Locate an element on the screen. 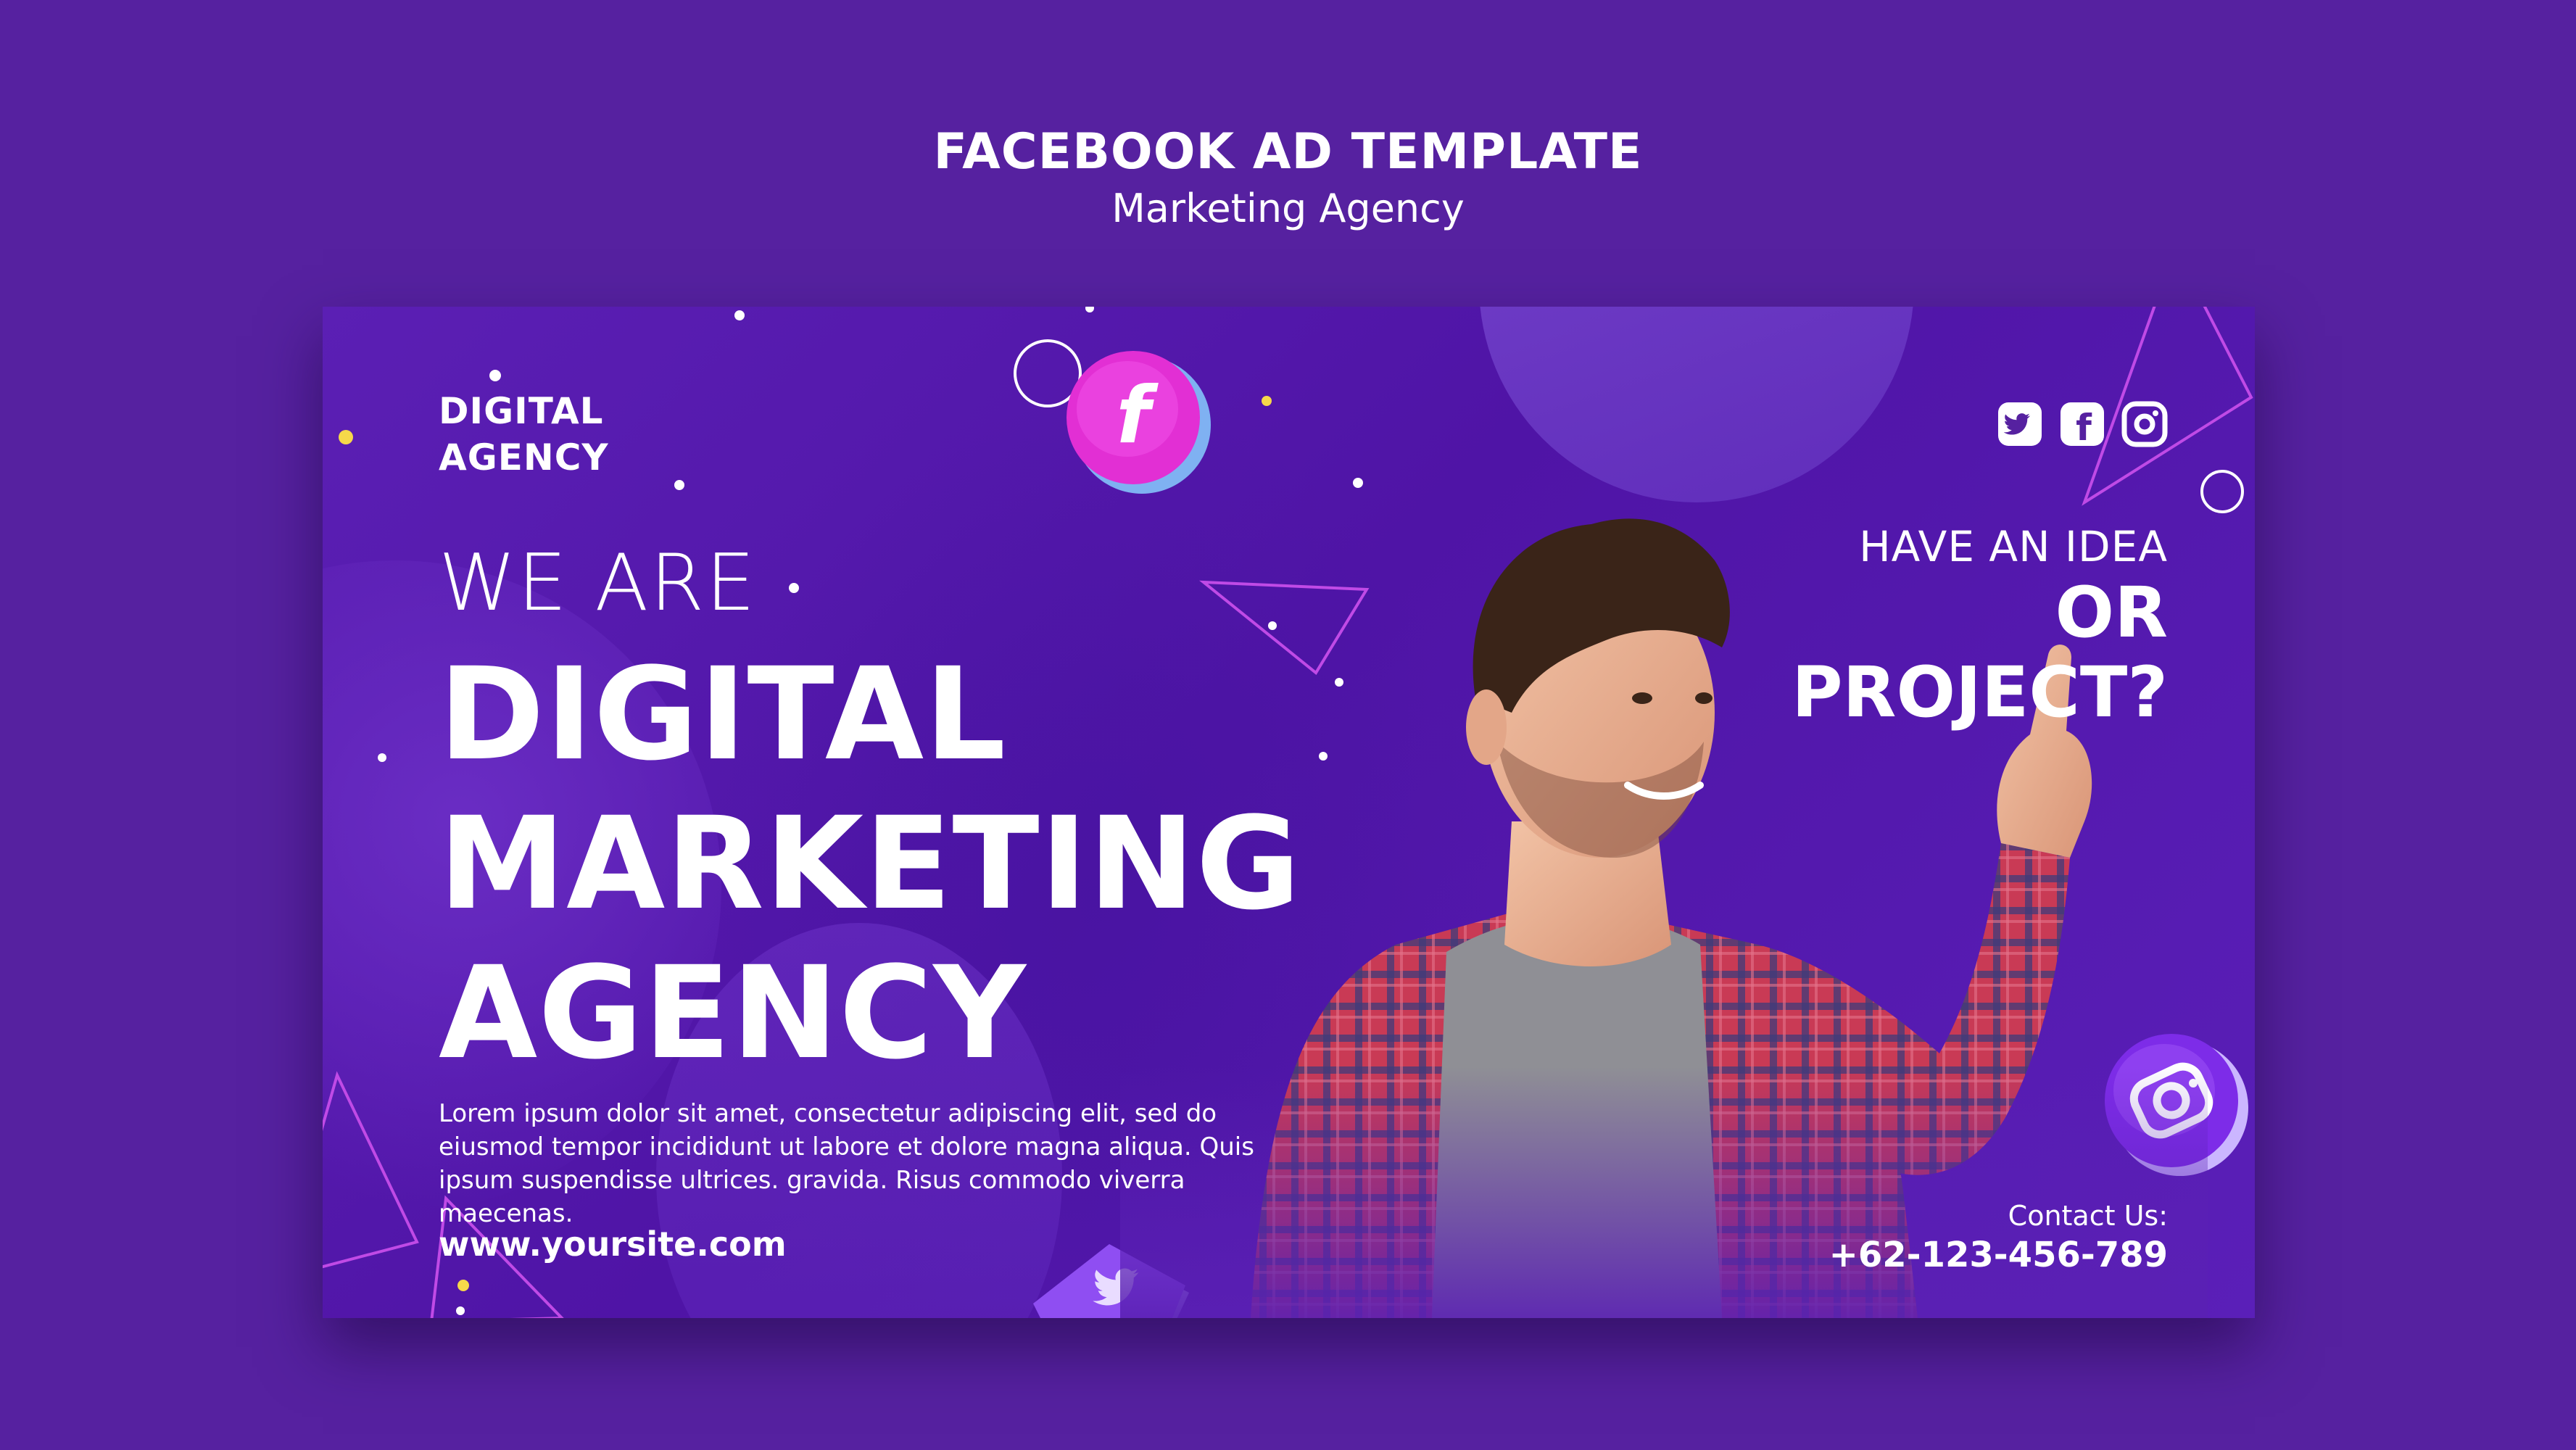 The width and height of the screenshot is (2576, 1450). idea-question: HAVE AN IDEA OR PROJECT? is located at coordinates (1980, 626).